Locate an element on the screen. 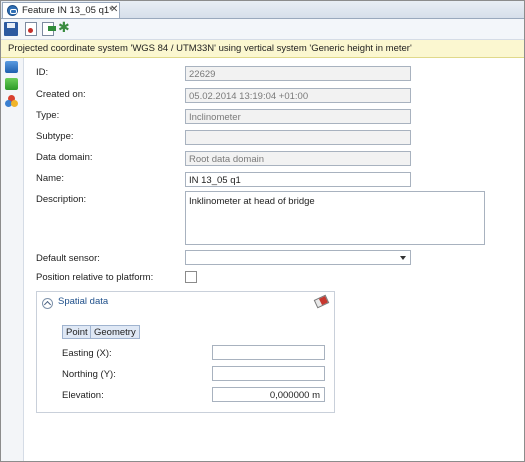  side-bar is located at coordinates (12, 259).